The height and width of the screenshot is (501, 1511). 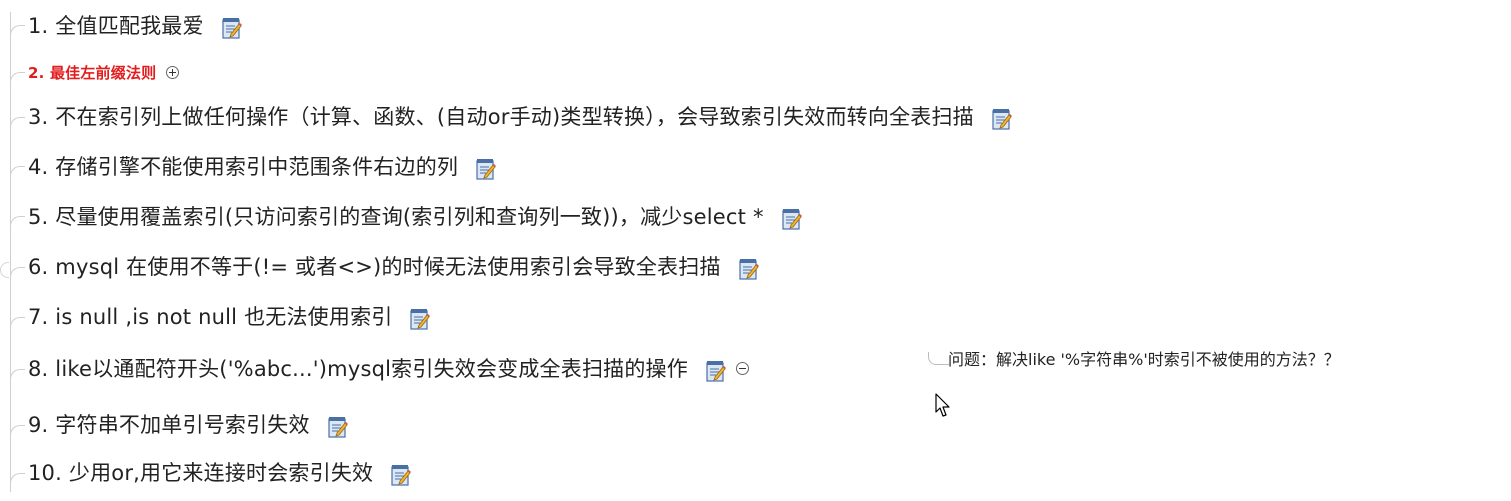 What do you see at coordinates (173, 72) in the screenshot?
I see `expand-plus-icon` at bounding box center [173, 72].